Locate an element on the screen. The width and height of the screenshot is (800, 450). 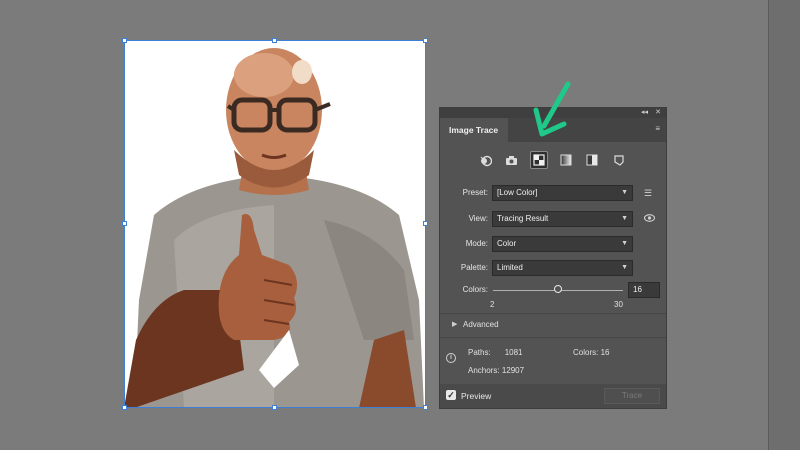
panel-footer: ✓ Preview Trace is located at coordinates (553, 396).